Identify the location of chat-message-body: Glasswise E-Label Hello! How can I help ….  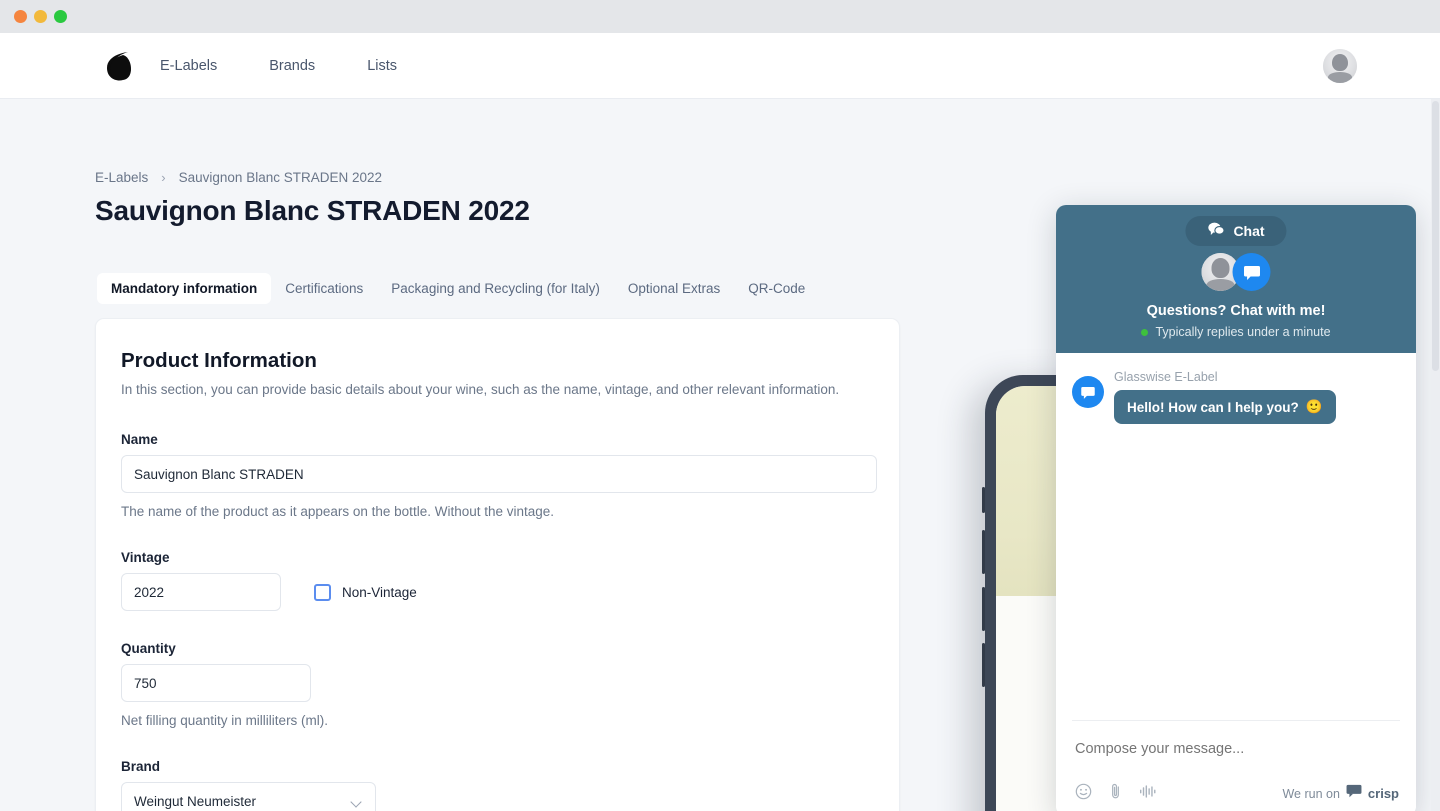
(1225, 397).